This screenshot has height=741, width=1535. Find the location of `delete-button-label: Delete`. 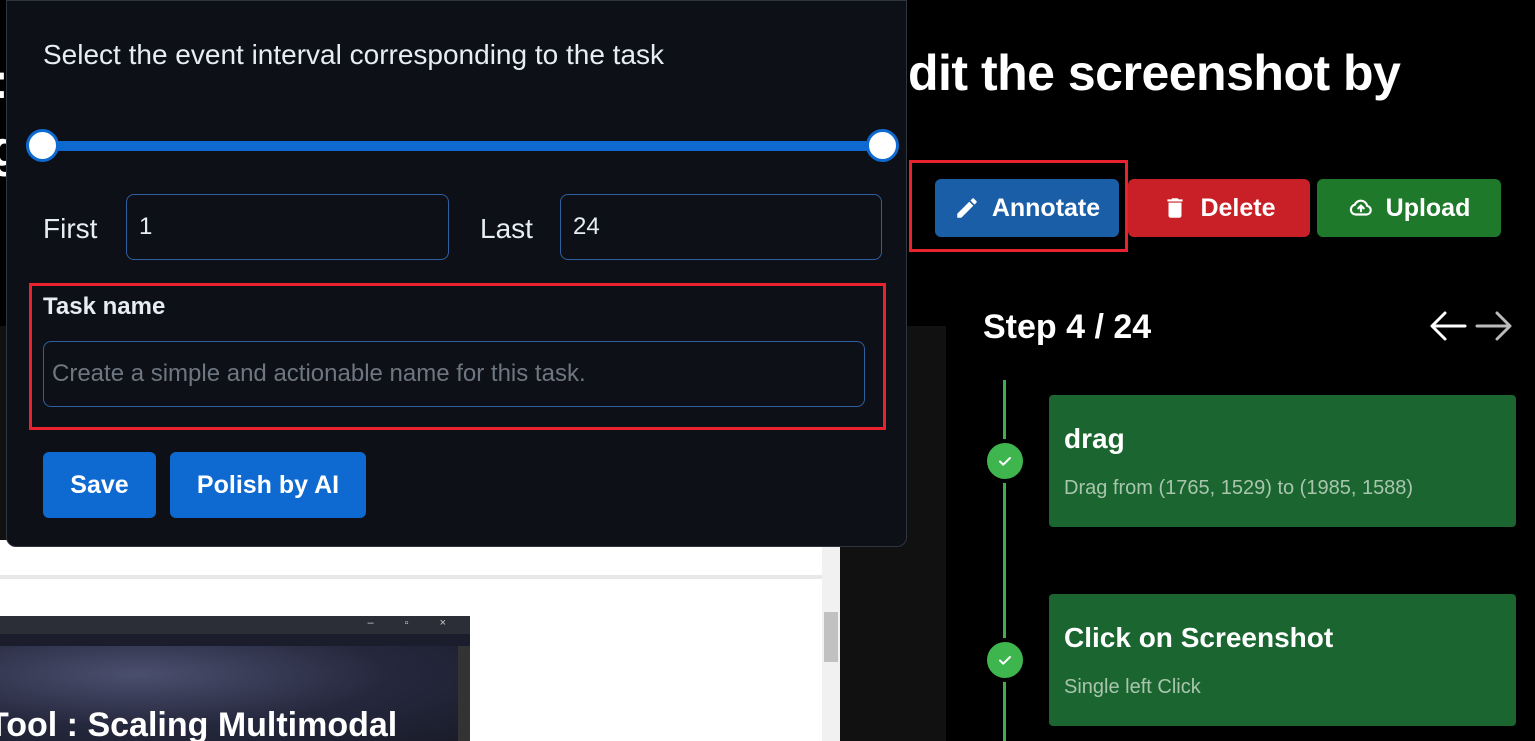

delete-button-label: Delete is located at coordinates (1238, 207).